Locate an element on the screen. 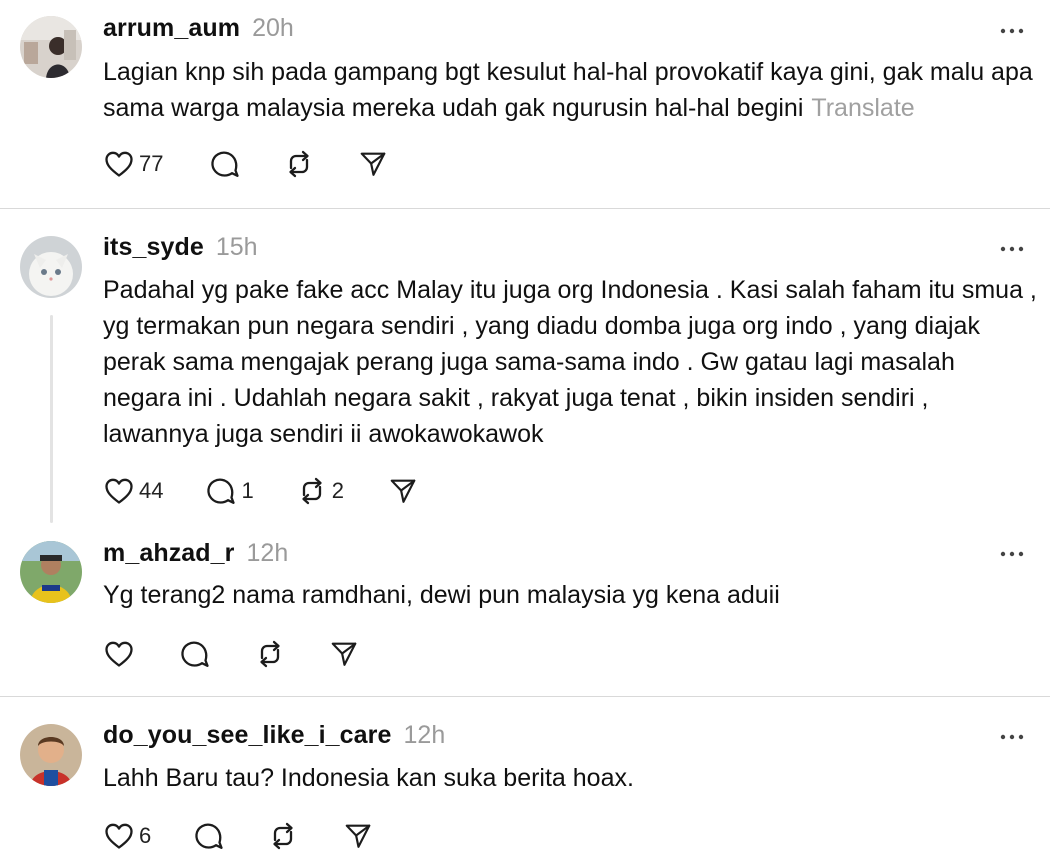 The width and height of the screenshot is (1050, 862). repost-count: 2 is located at coordinates (337, 490).